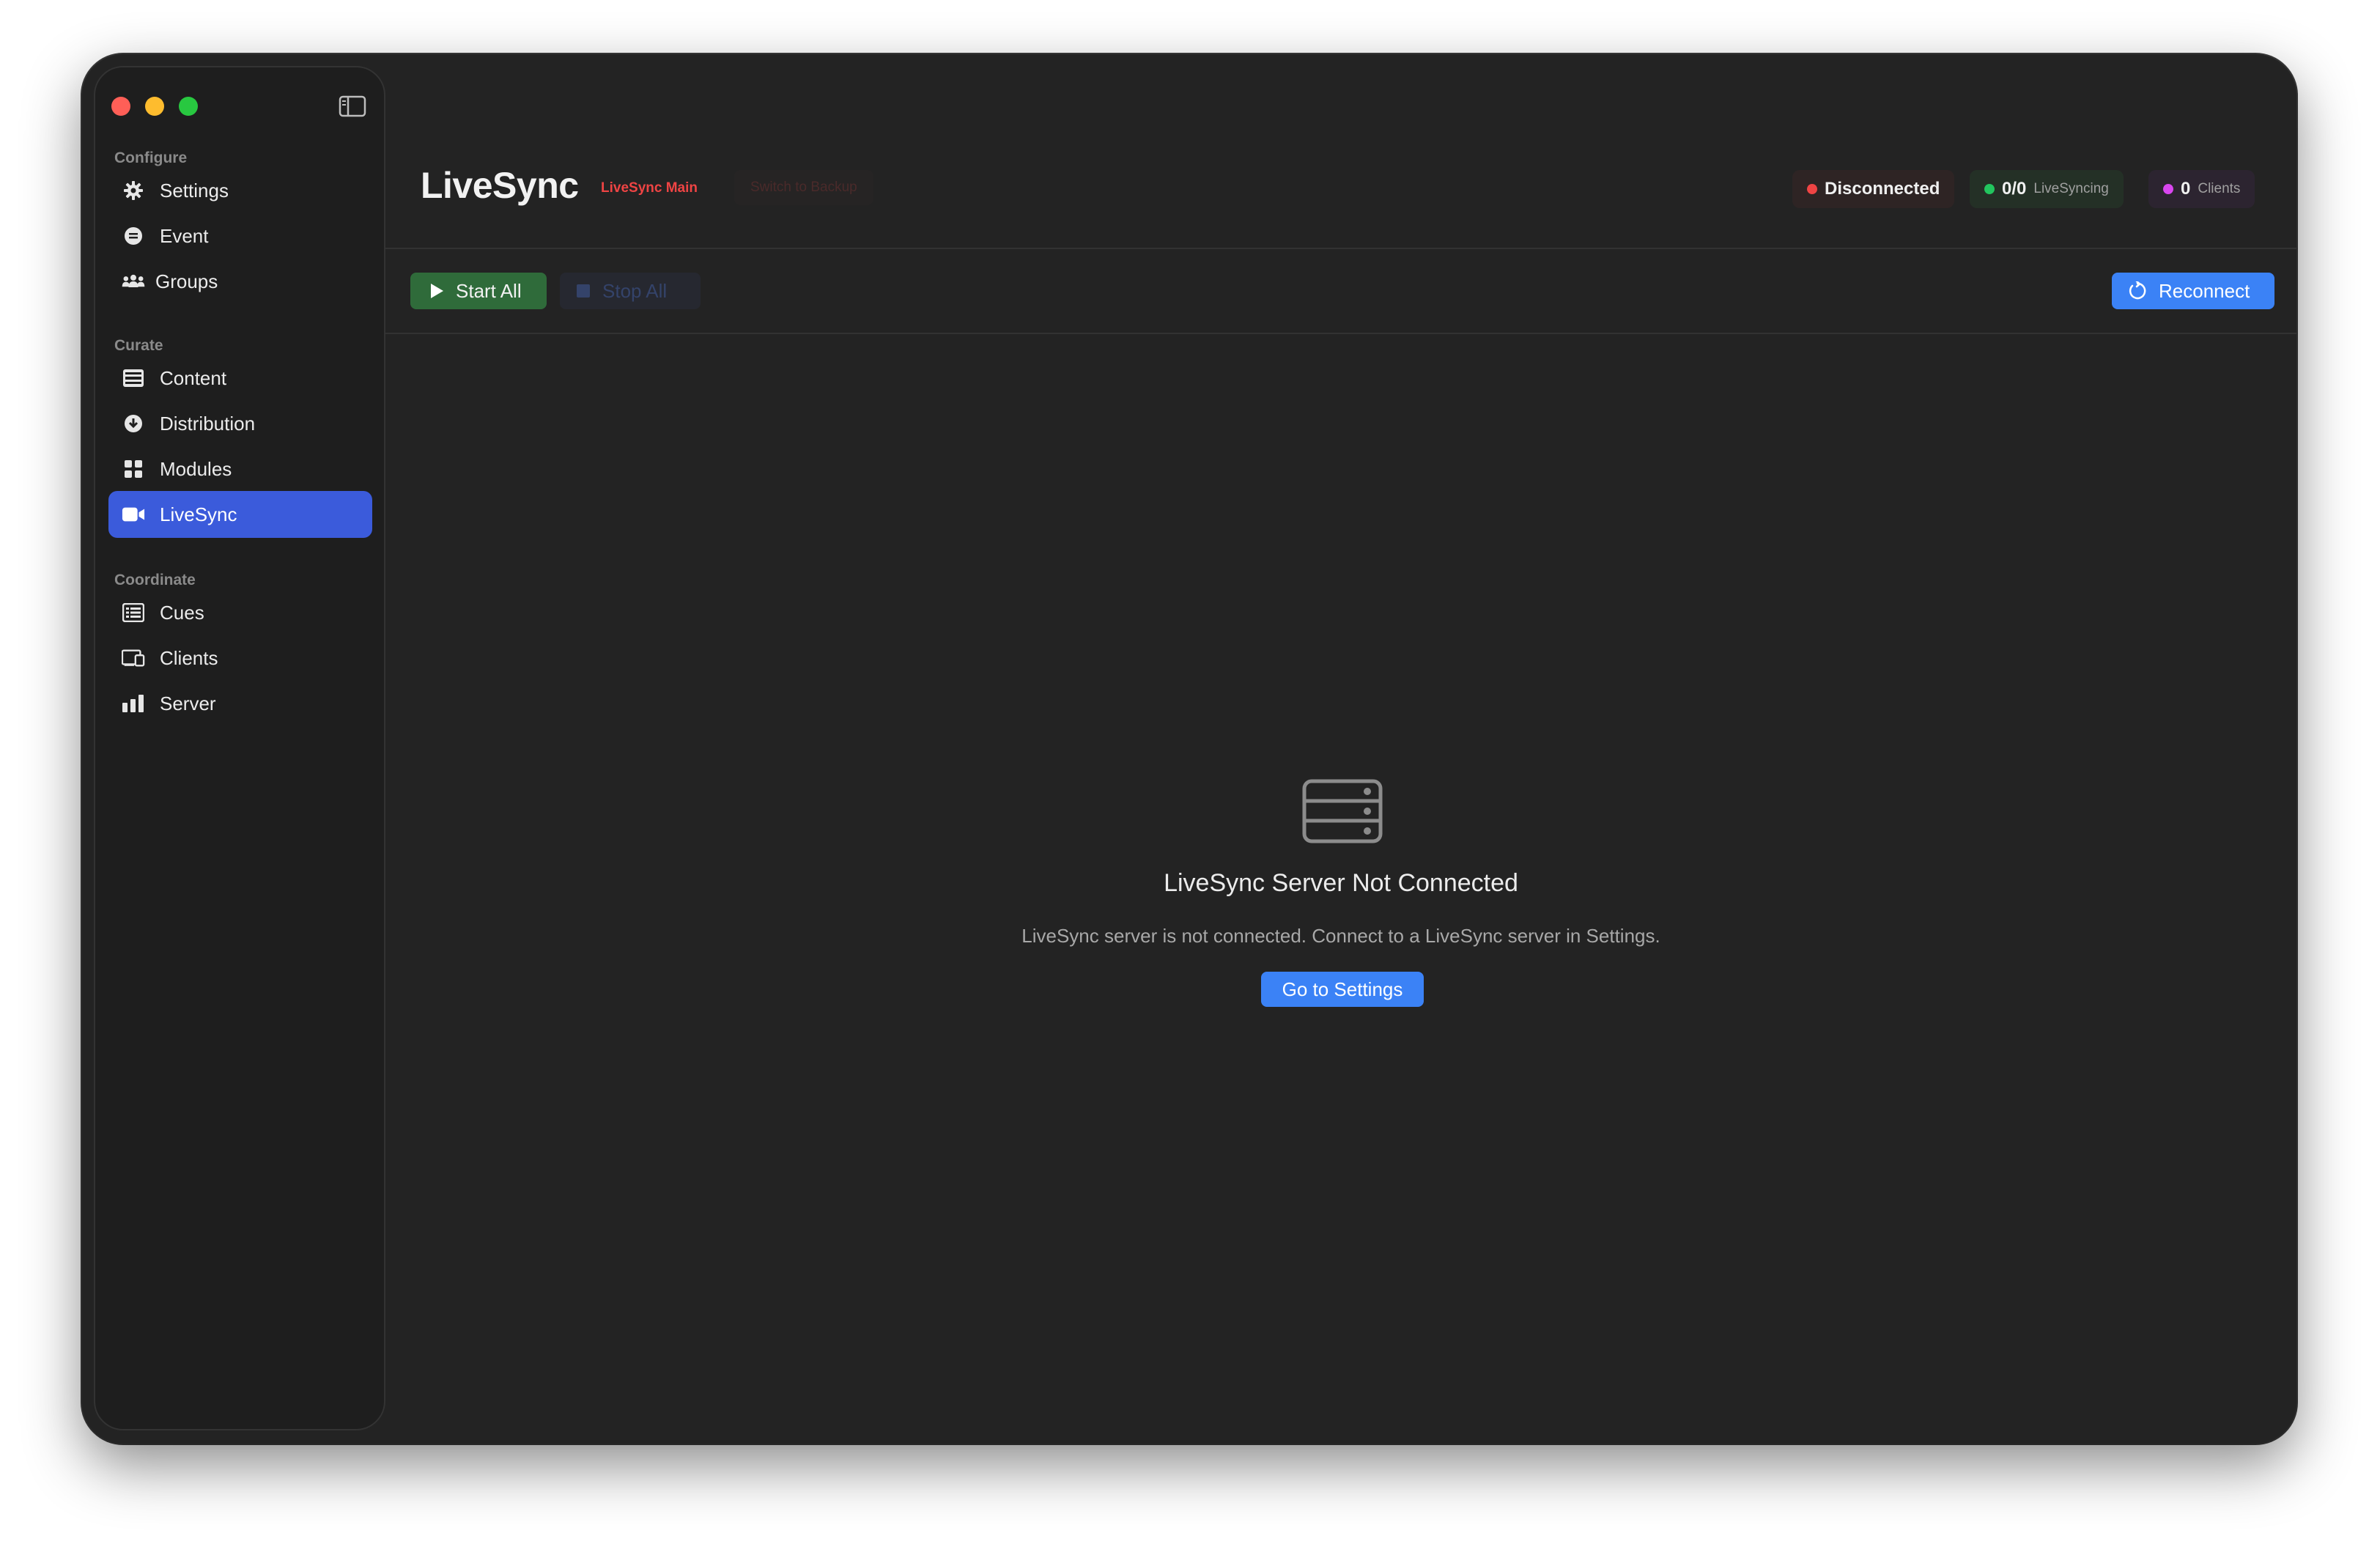 This screenshot has height=1555, width=2380. Describe the element at coordinates (649, 188) in the screenshot. I see `server-role-tag: LiveSync Main` at that location.